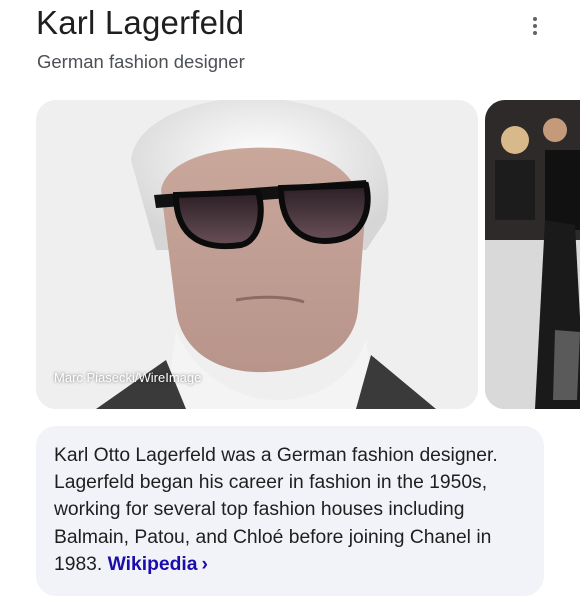 Image resolution: width=580 pixels, height=596 pixels. What do you see at coordinates (535, 19) in the screenshot?
I see `more-vert-icon` at bounding box center [535, 19].